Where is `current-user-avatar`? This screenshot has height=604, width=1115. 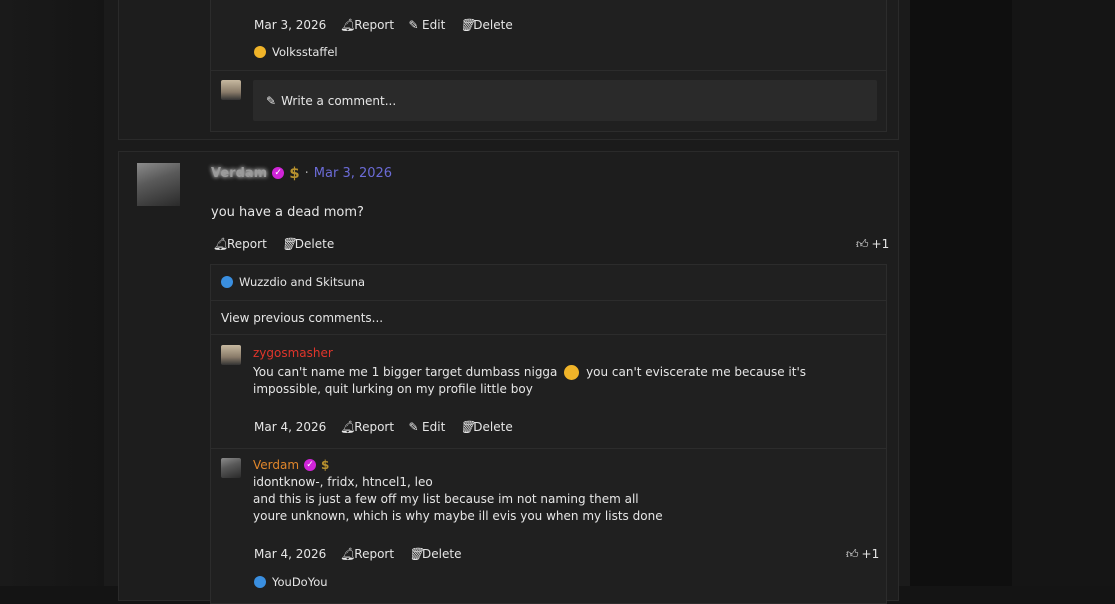
current-user-avatar is located at coordinates (231, 90).